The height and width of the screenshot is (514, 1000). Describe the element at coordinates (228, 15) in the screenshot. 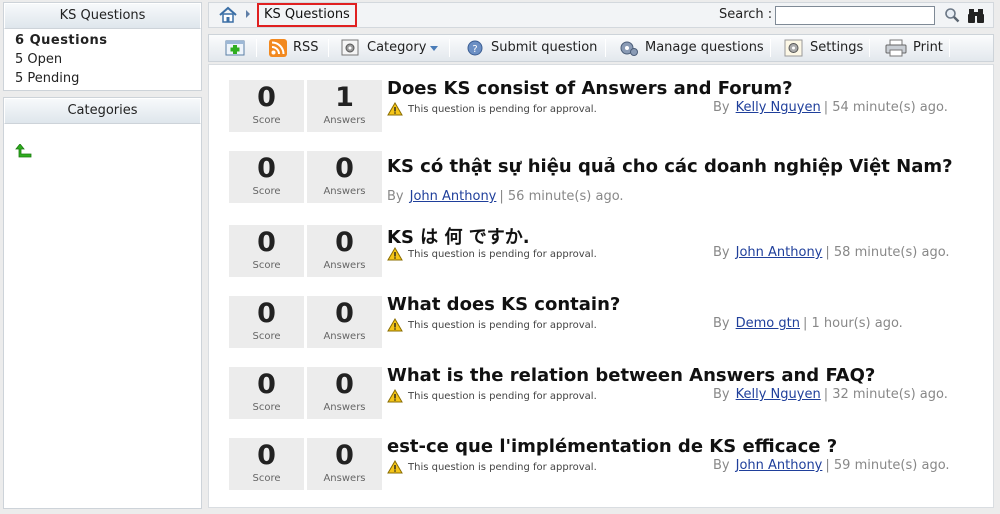

I see `home-icon` at that location.